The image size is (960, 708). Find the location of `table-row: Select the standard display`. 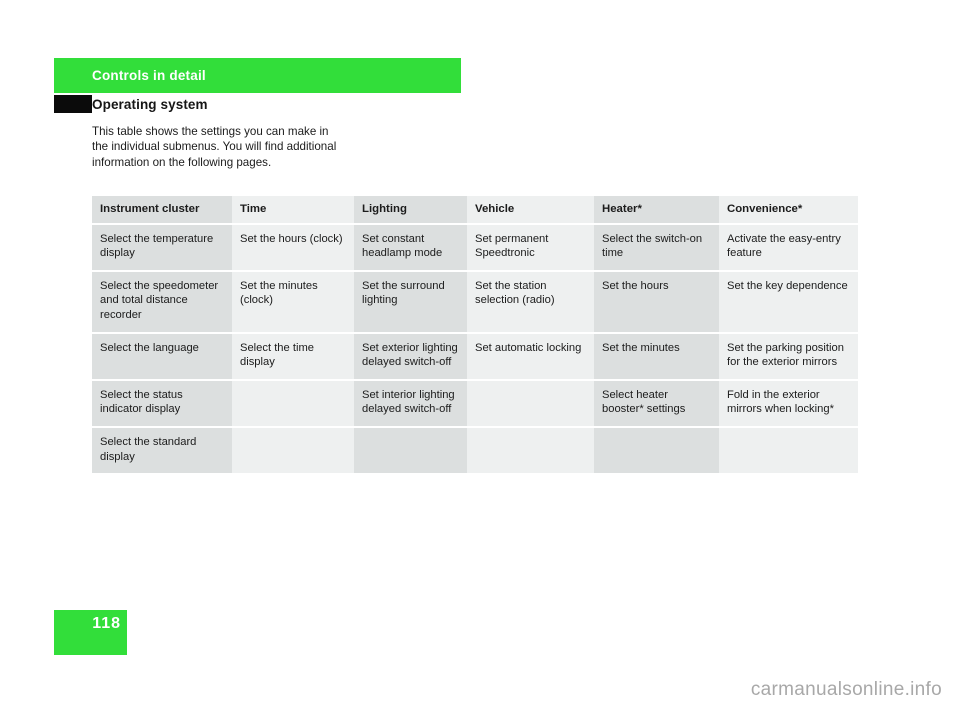

table-row: Select the standard display is located at coordinates (475, 449).